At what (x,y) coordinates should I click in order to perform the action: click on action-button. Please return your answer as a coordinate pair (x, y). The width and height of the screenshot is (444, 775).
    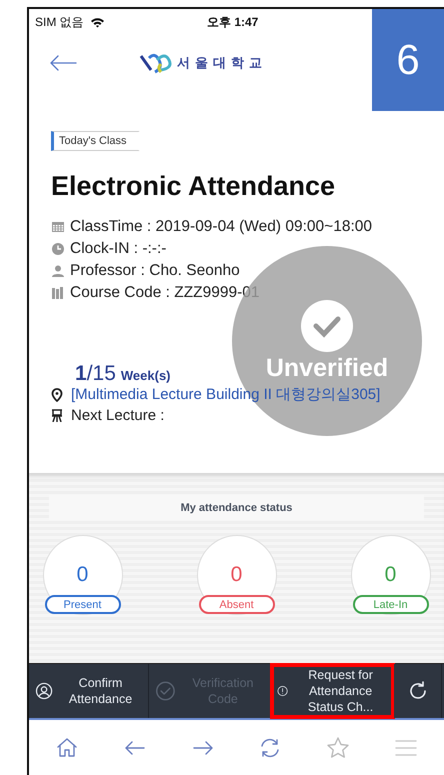
    Looking at the image, I should click on (418, 691).